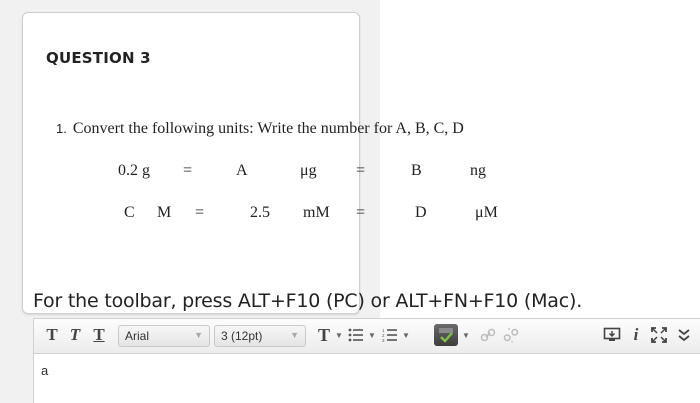  Describe the element at coordinates (511, 335) in the screenshot. I see `unlink-icon` at that location.